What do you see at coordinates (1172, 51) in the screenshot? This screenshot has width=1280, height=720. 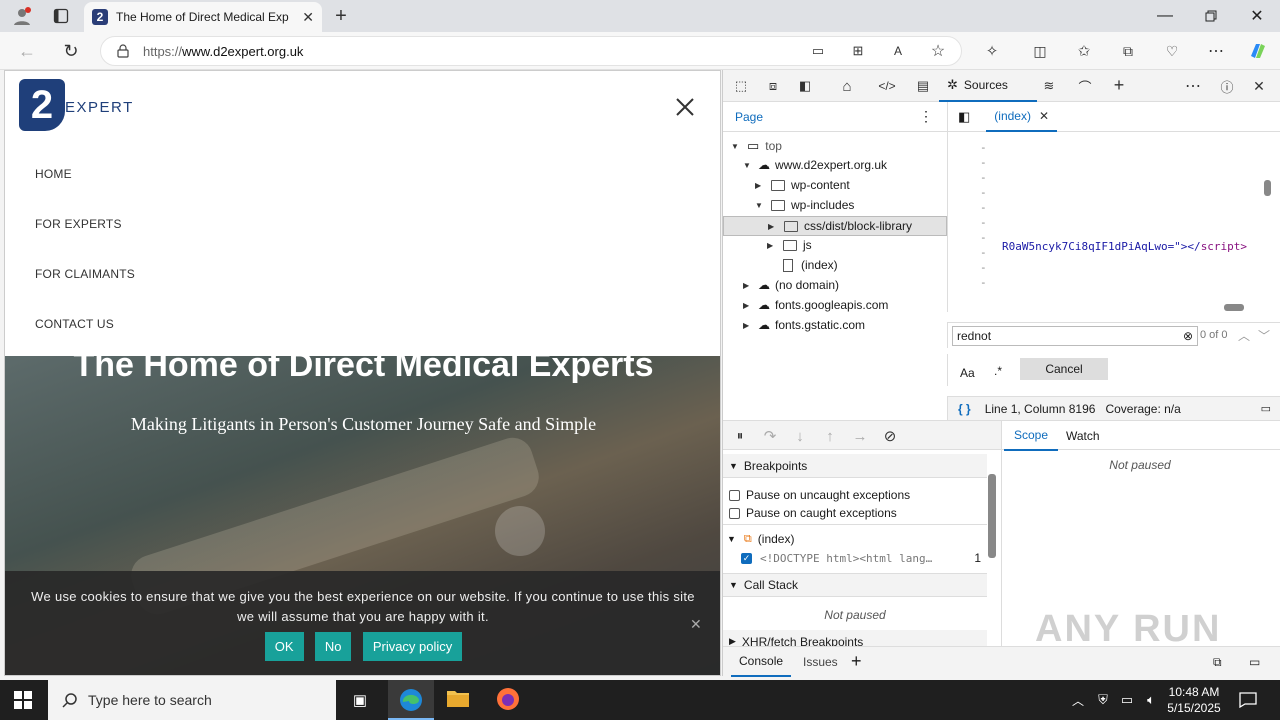 I see `performance-icon: ♡` at bounding box center [1172, 51].